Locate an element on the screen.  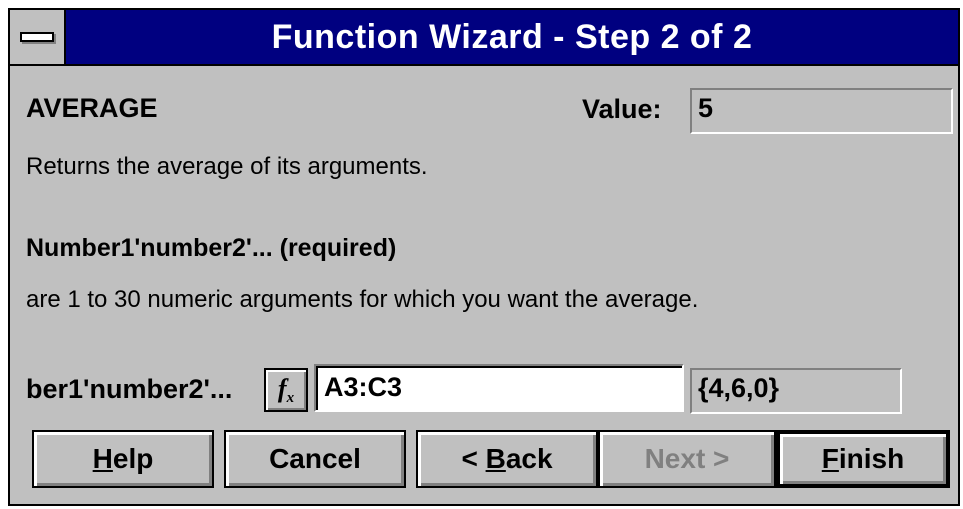
next-button: Next > is located at coordinates (687, 459).